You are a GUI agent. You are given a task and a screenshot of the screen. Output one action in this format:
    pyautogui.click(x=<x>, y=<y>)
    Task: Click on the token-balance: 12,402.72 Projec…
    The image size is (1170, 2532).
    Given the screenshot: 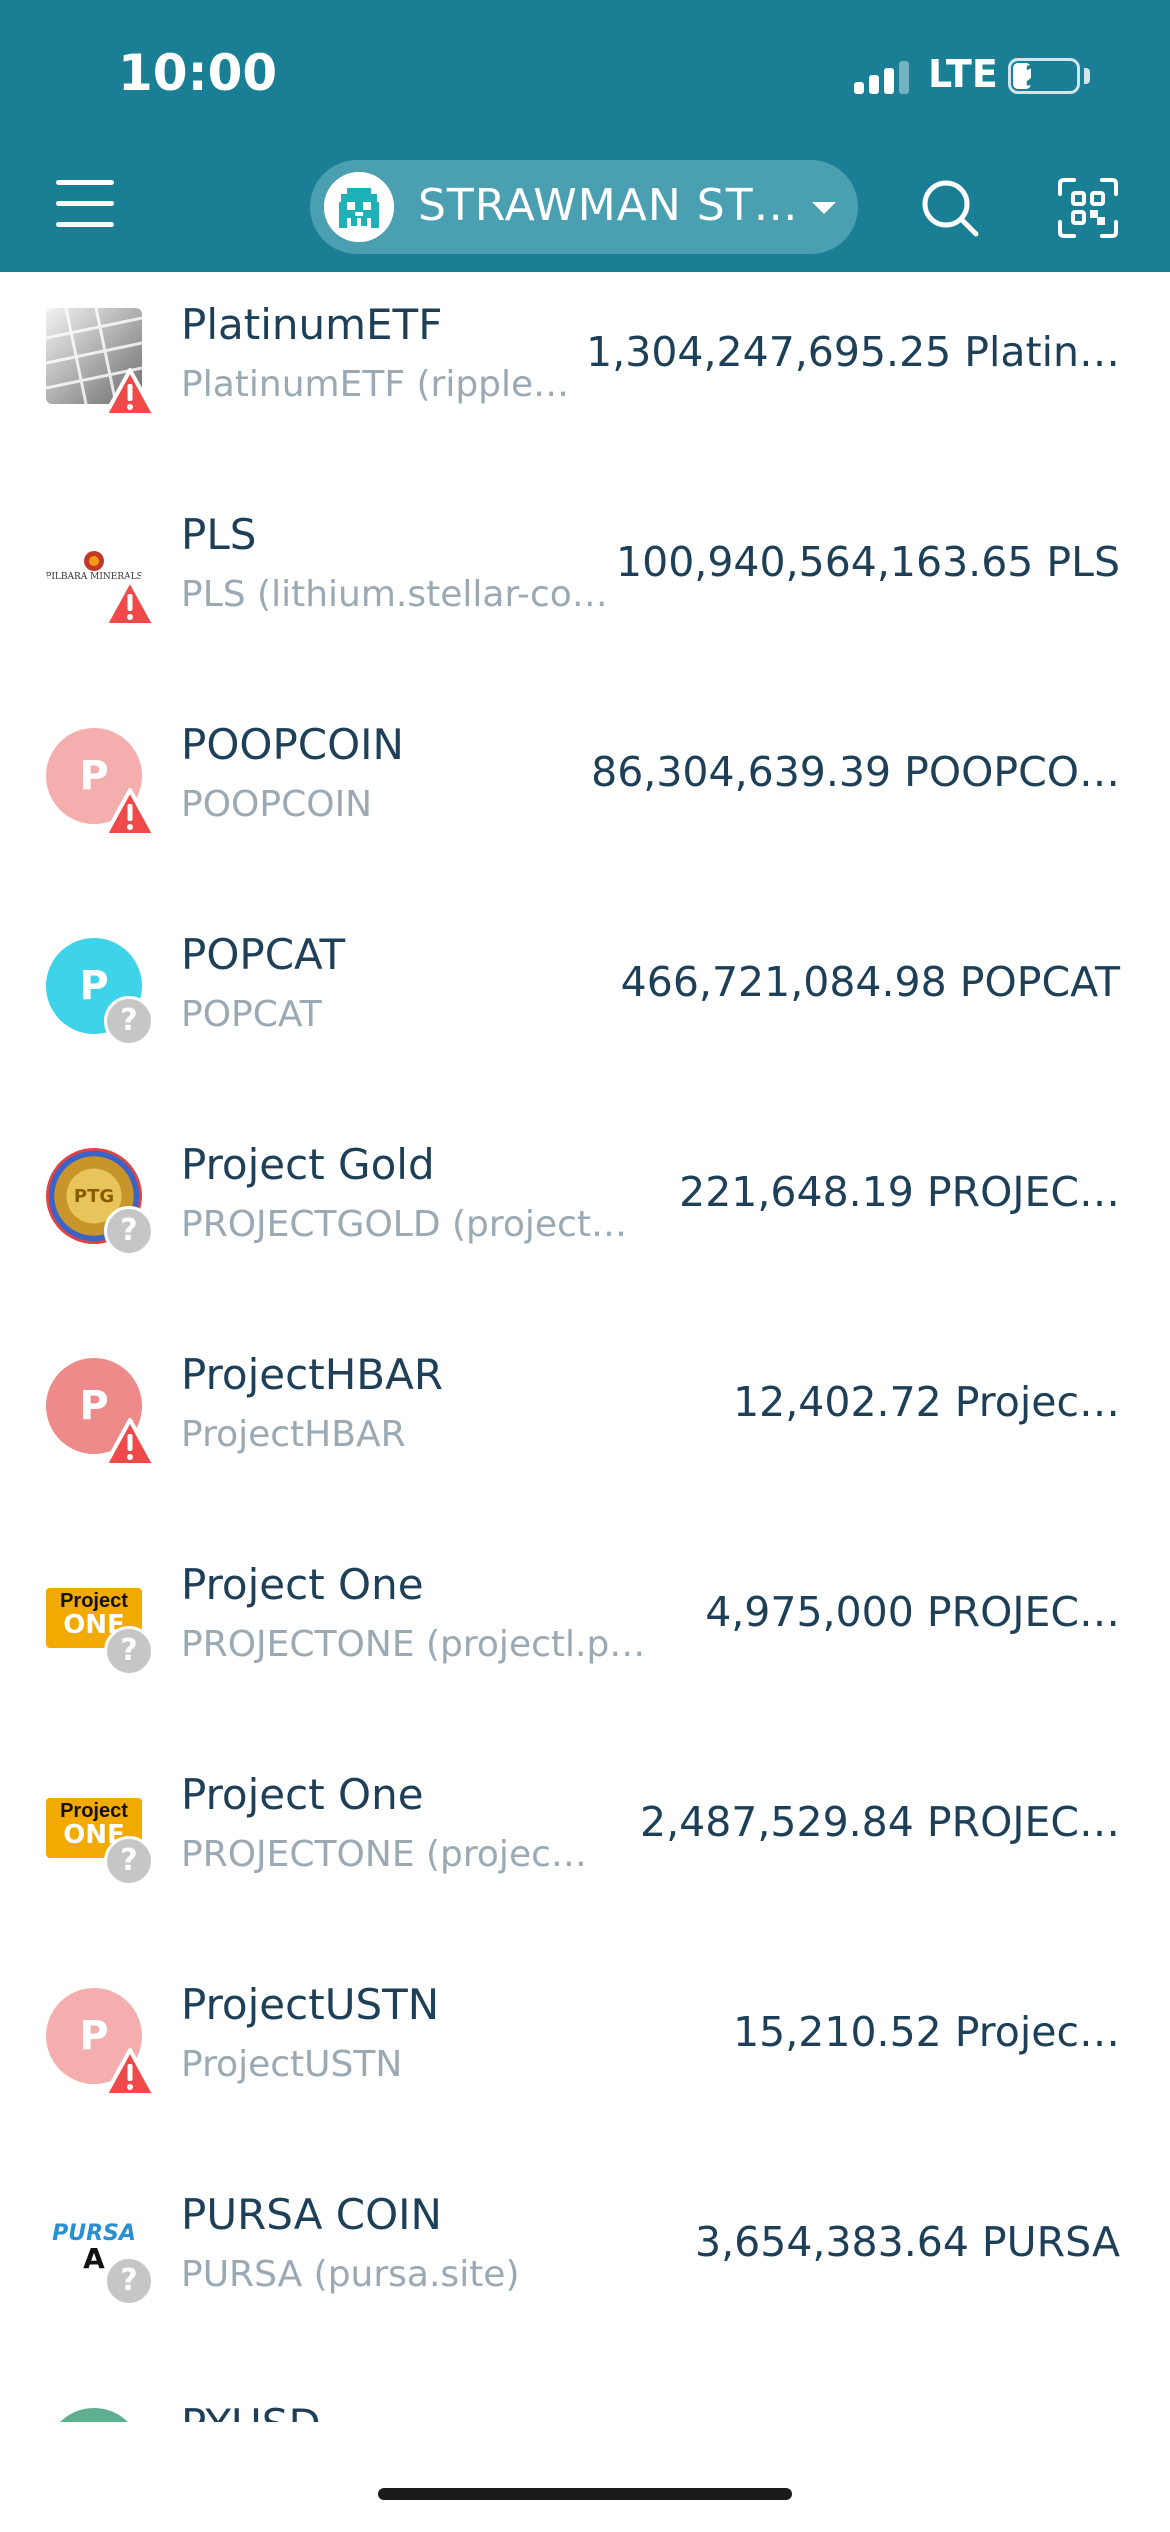 What is the action you would take?
    pyautogui.click(x=926, y=1402)
    